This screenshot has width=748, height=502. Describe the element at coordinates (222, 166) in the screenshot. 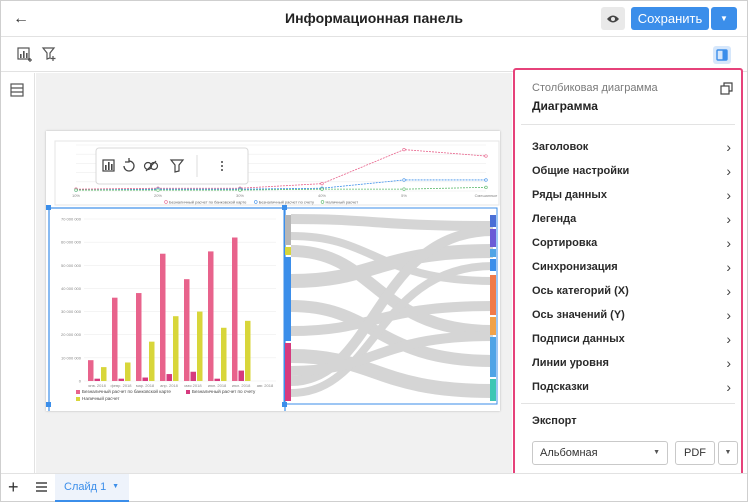

I see `more-menu-icon` at that location.